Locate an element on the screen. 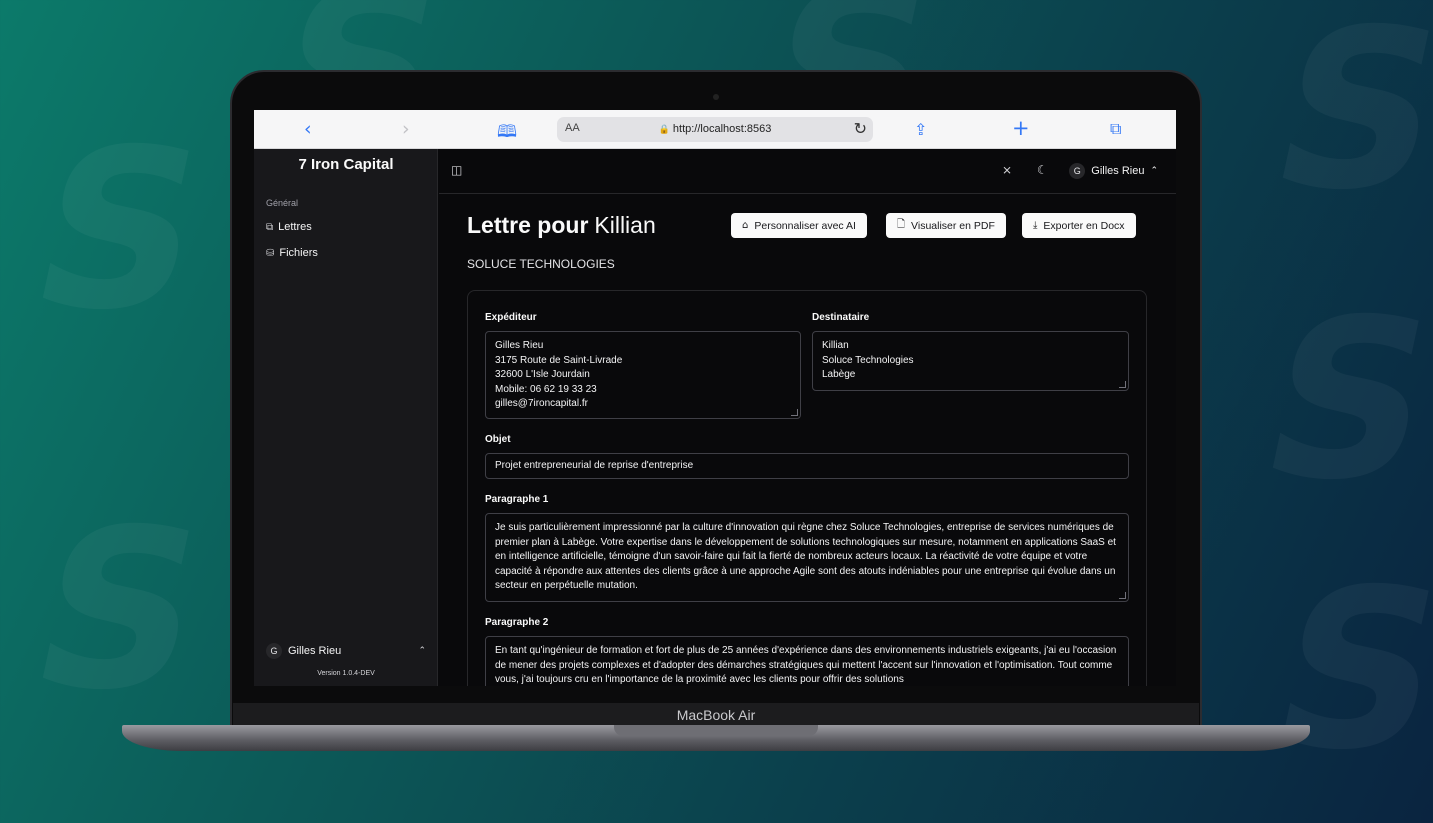  recipient-label: Destinataire is located at coordinates (841, 317).